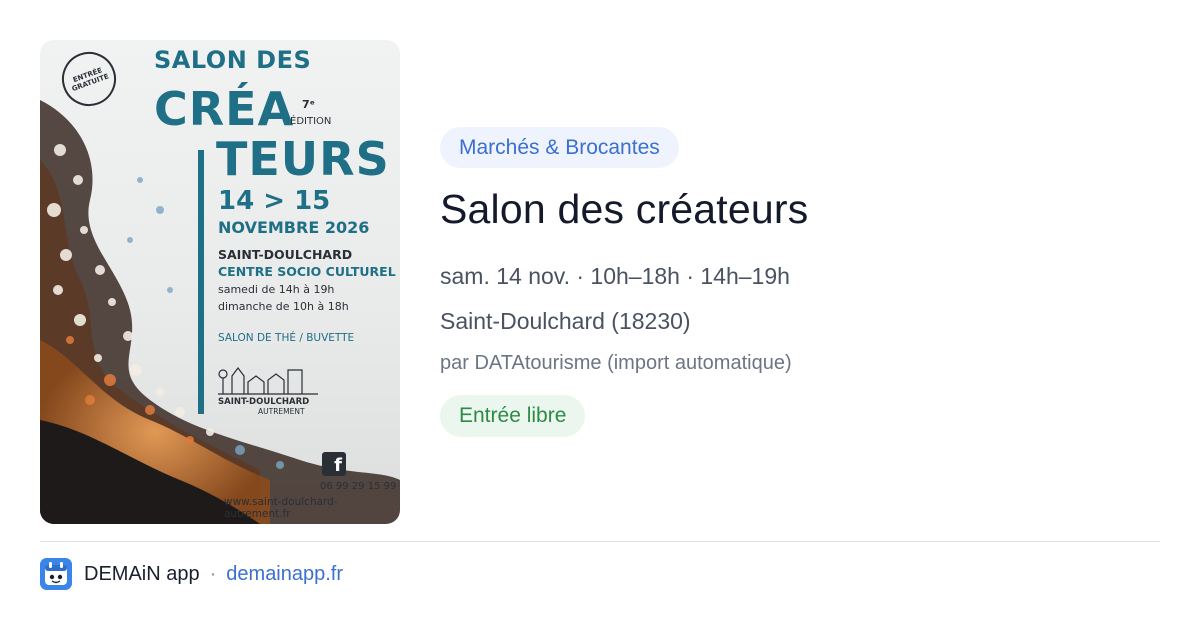 The width and height of the screenshot is (1200, 630). I want to click on poster-tea-room: SALON DE THÉ / BUVETTE, so click(286, 338).